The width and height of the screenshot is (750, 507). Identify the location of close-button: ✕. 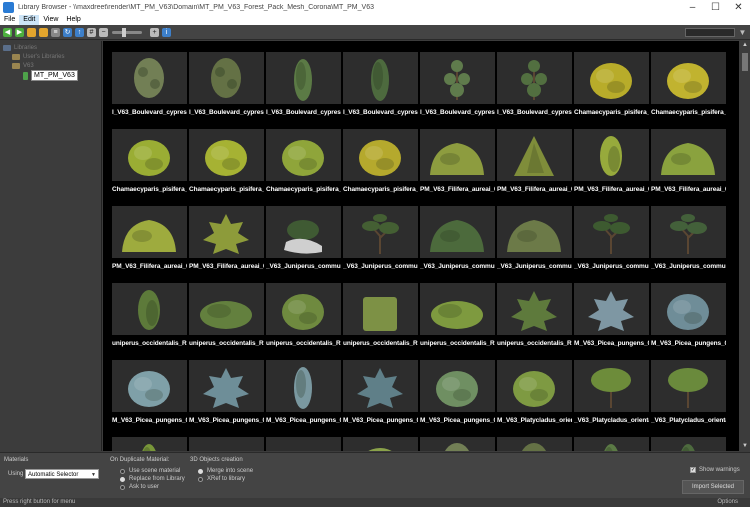
(738, 7).